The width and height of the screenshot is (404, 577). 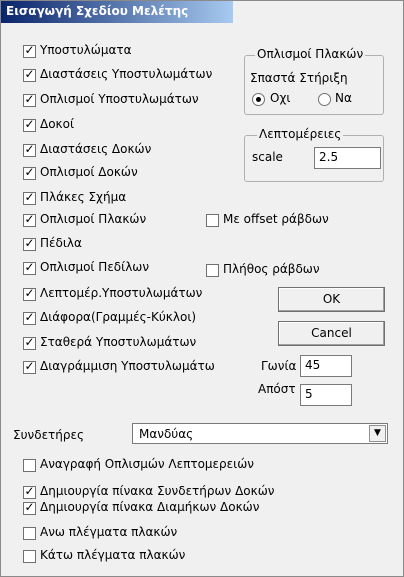 I want to click on options-label-11: Διάφορα(Γραμμές-Κύκλοι), so click(x=118, y=317).